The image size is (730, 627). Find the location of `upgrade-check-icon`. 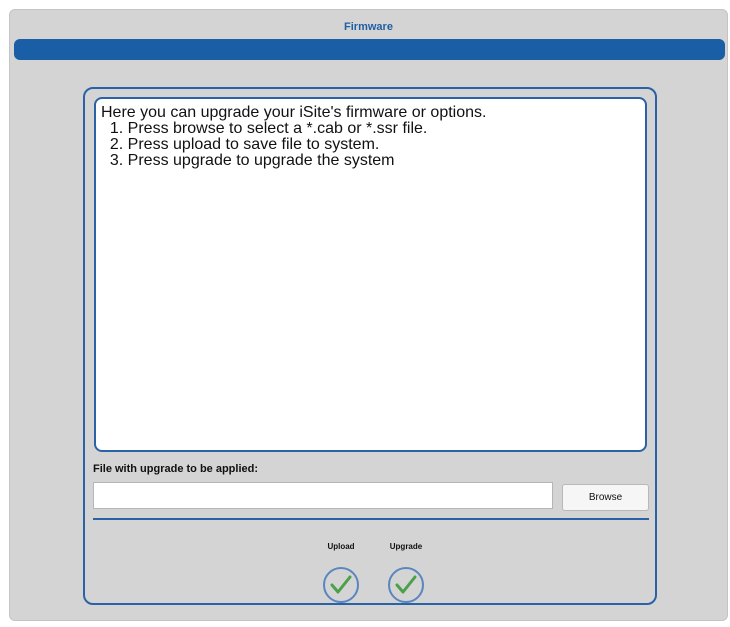

upgrade-check-icon is located at coordinates (406, 585).